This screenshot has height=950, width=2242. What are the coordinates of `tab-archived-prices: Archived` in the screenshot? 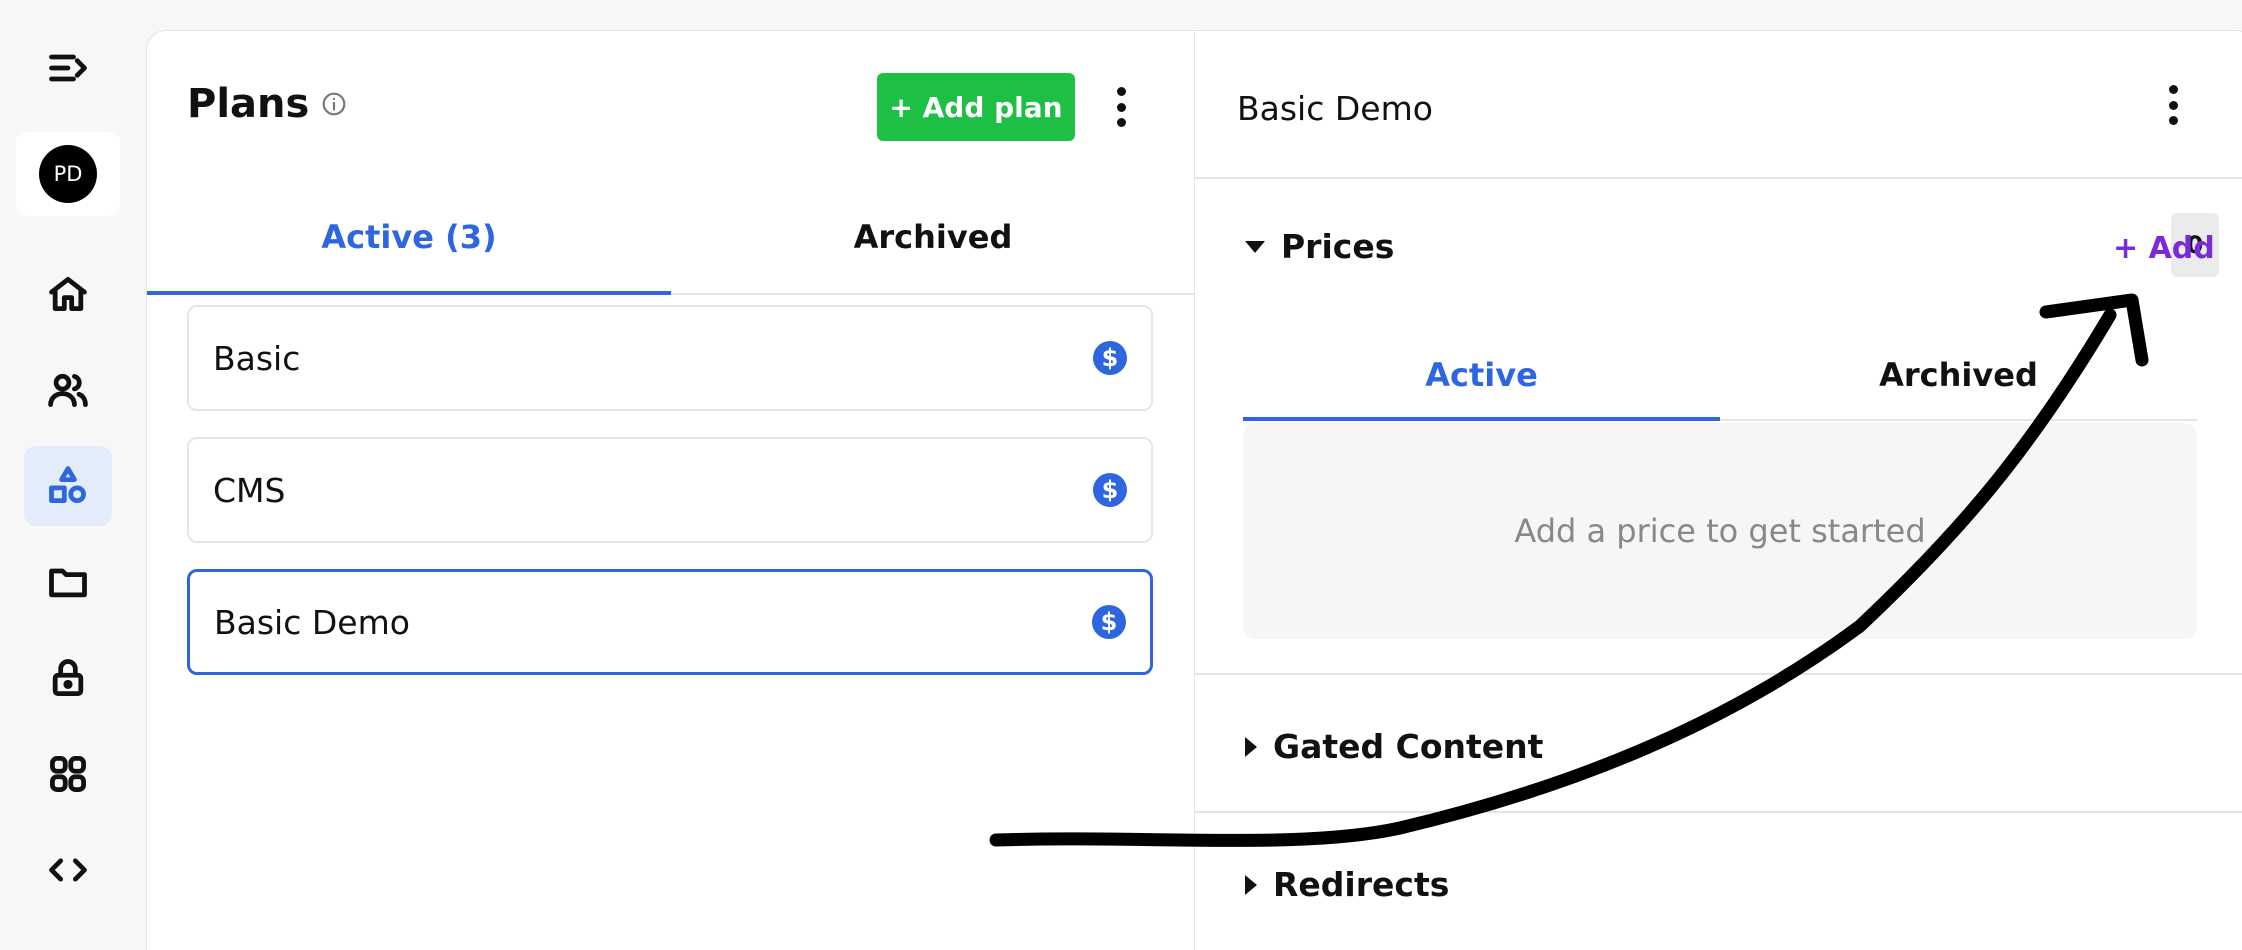 It's located at (1958, 375).